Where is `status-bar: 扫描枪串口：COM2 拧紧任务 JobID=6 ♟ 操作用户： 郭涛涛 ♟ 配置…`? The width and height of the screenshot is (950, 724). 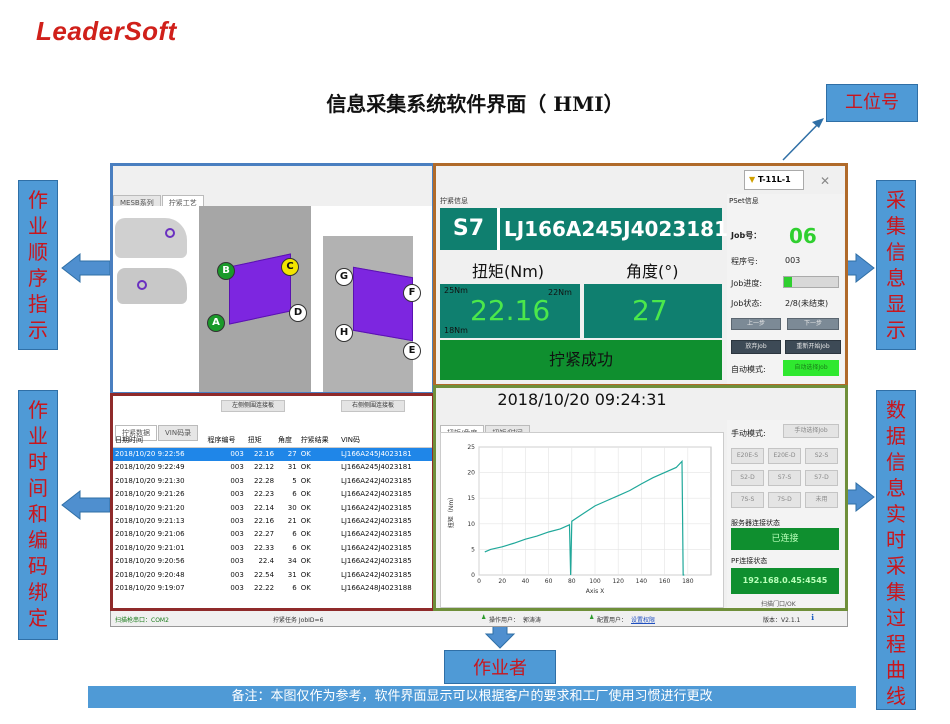 status-bar: 扫描枪串口：COM2 拧紧任务 JobID=6 ♟ 操作用户： 郭涛涛 ♟ 配置… is located at coordinates (479, 619).